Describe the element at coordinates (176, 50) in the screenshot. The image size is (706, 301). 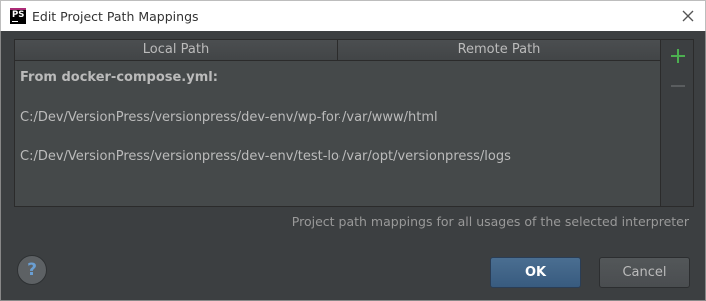
I see `column-header-local-path: Local Path` at that location.